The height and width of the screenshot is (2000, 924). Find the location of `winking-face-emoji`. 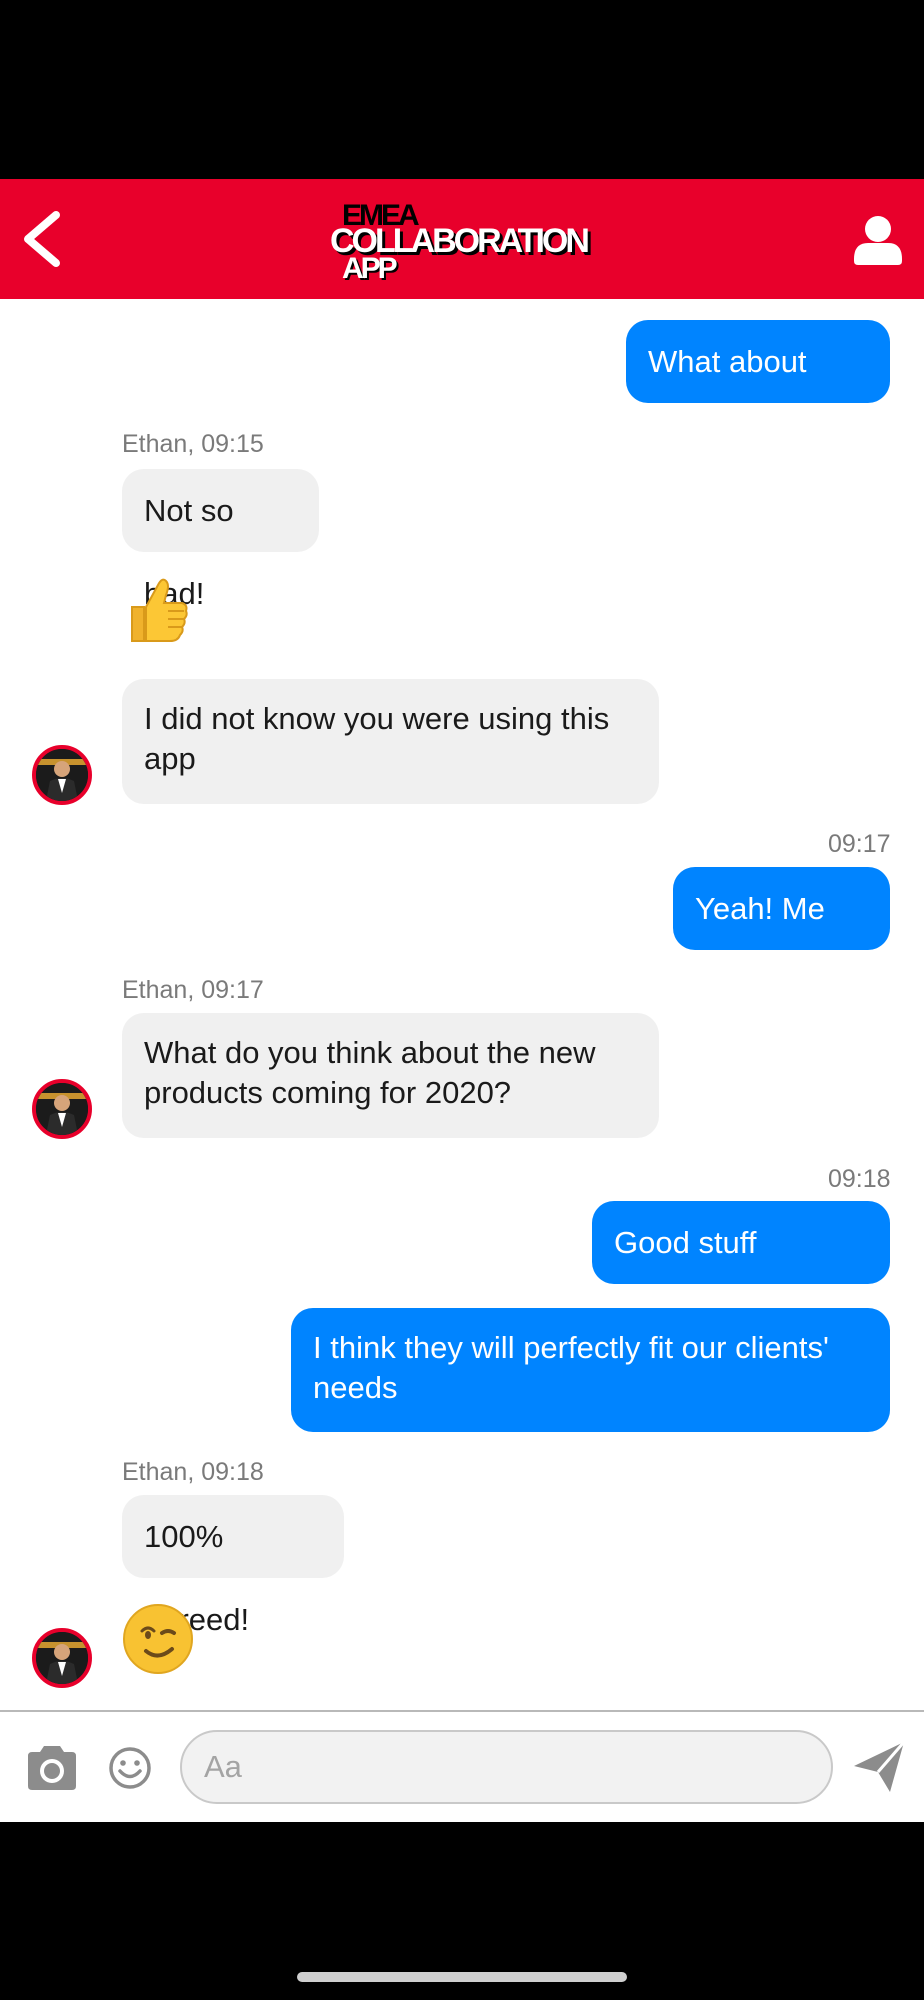

winking-face-emoji is located at coordinates (158, 1639).